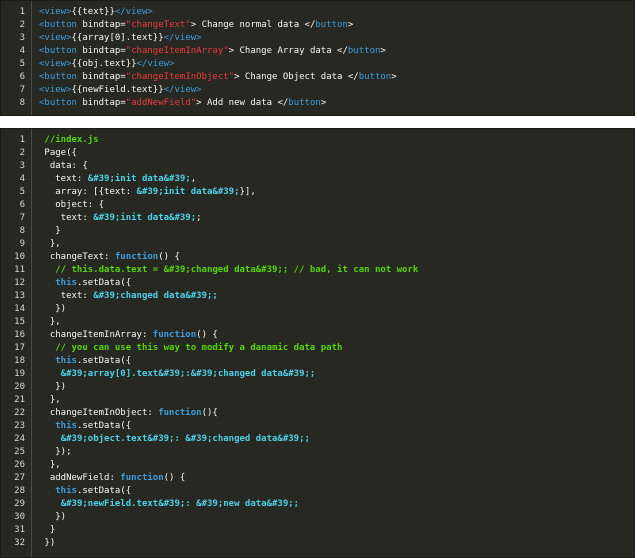  I want to click on code-text: changeText: function() {, so click(109, 257).